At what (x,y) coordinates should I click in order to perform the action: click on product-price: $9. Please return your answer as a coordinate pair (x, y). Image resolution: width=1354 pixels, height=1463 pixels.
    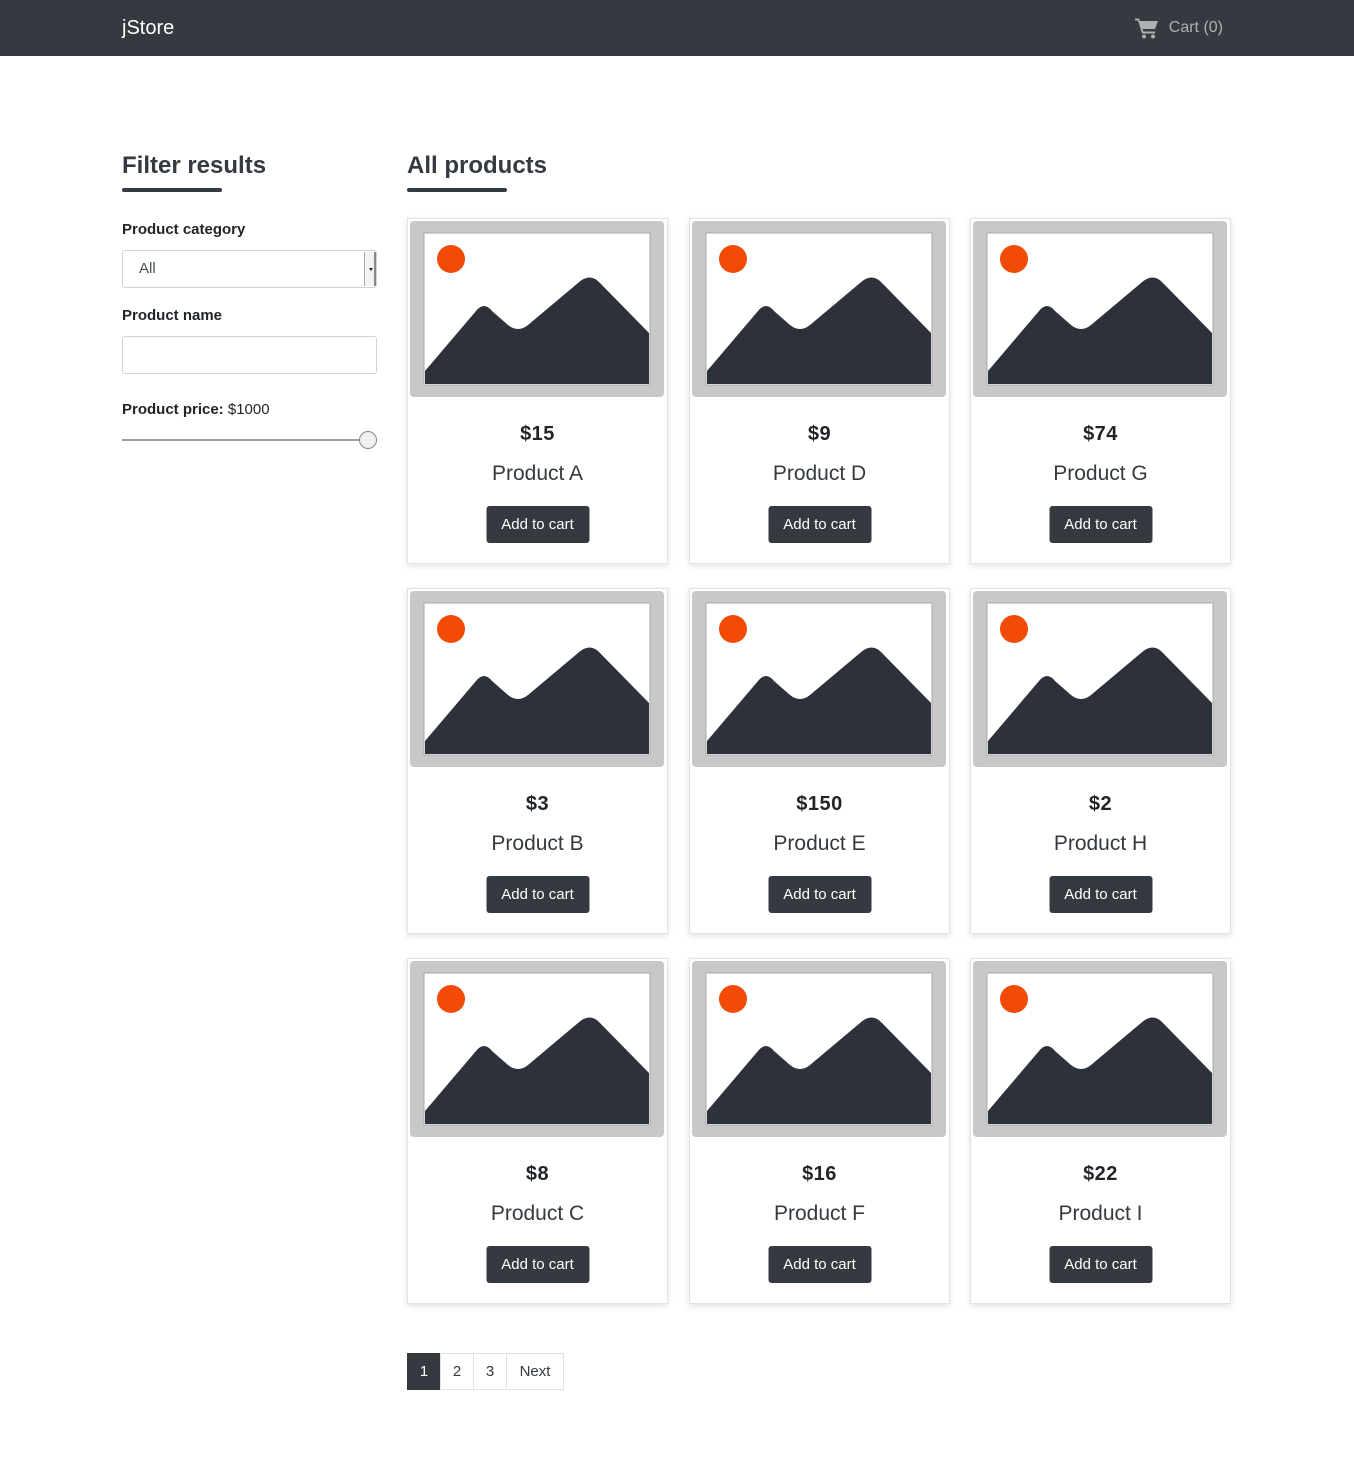
    Looking at the image, I should click on (819, 434).